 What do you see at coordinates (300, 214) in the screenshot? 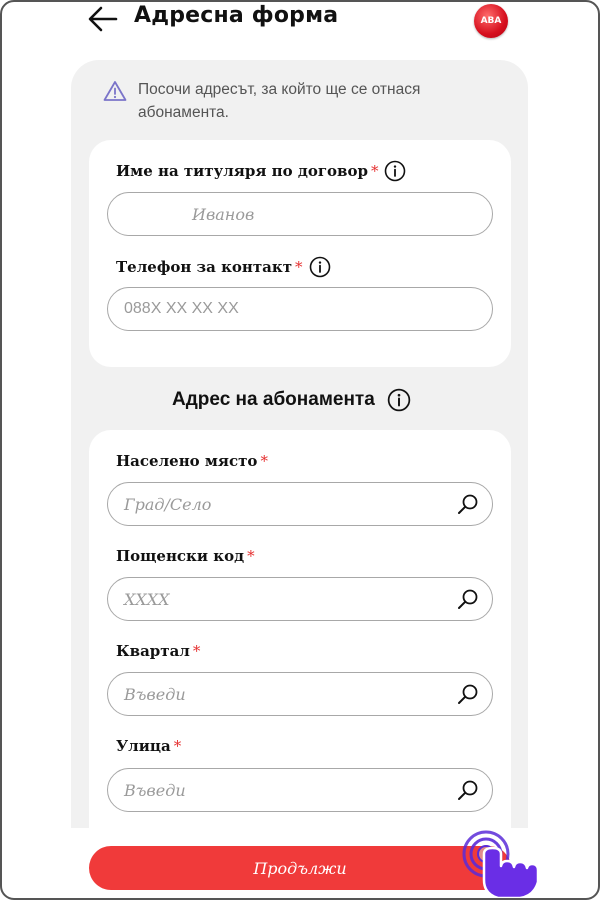
I see `holder-name-input: Иванов` at bounding box center [300, 214].